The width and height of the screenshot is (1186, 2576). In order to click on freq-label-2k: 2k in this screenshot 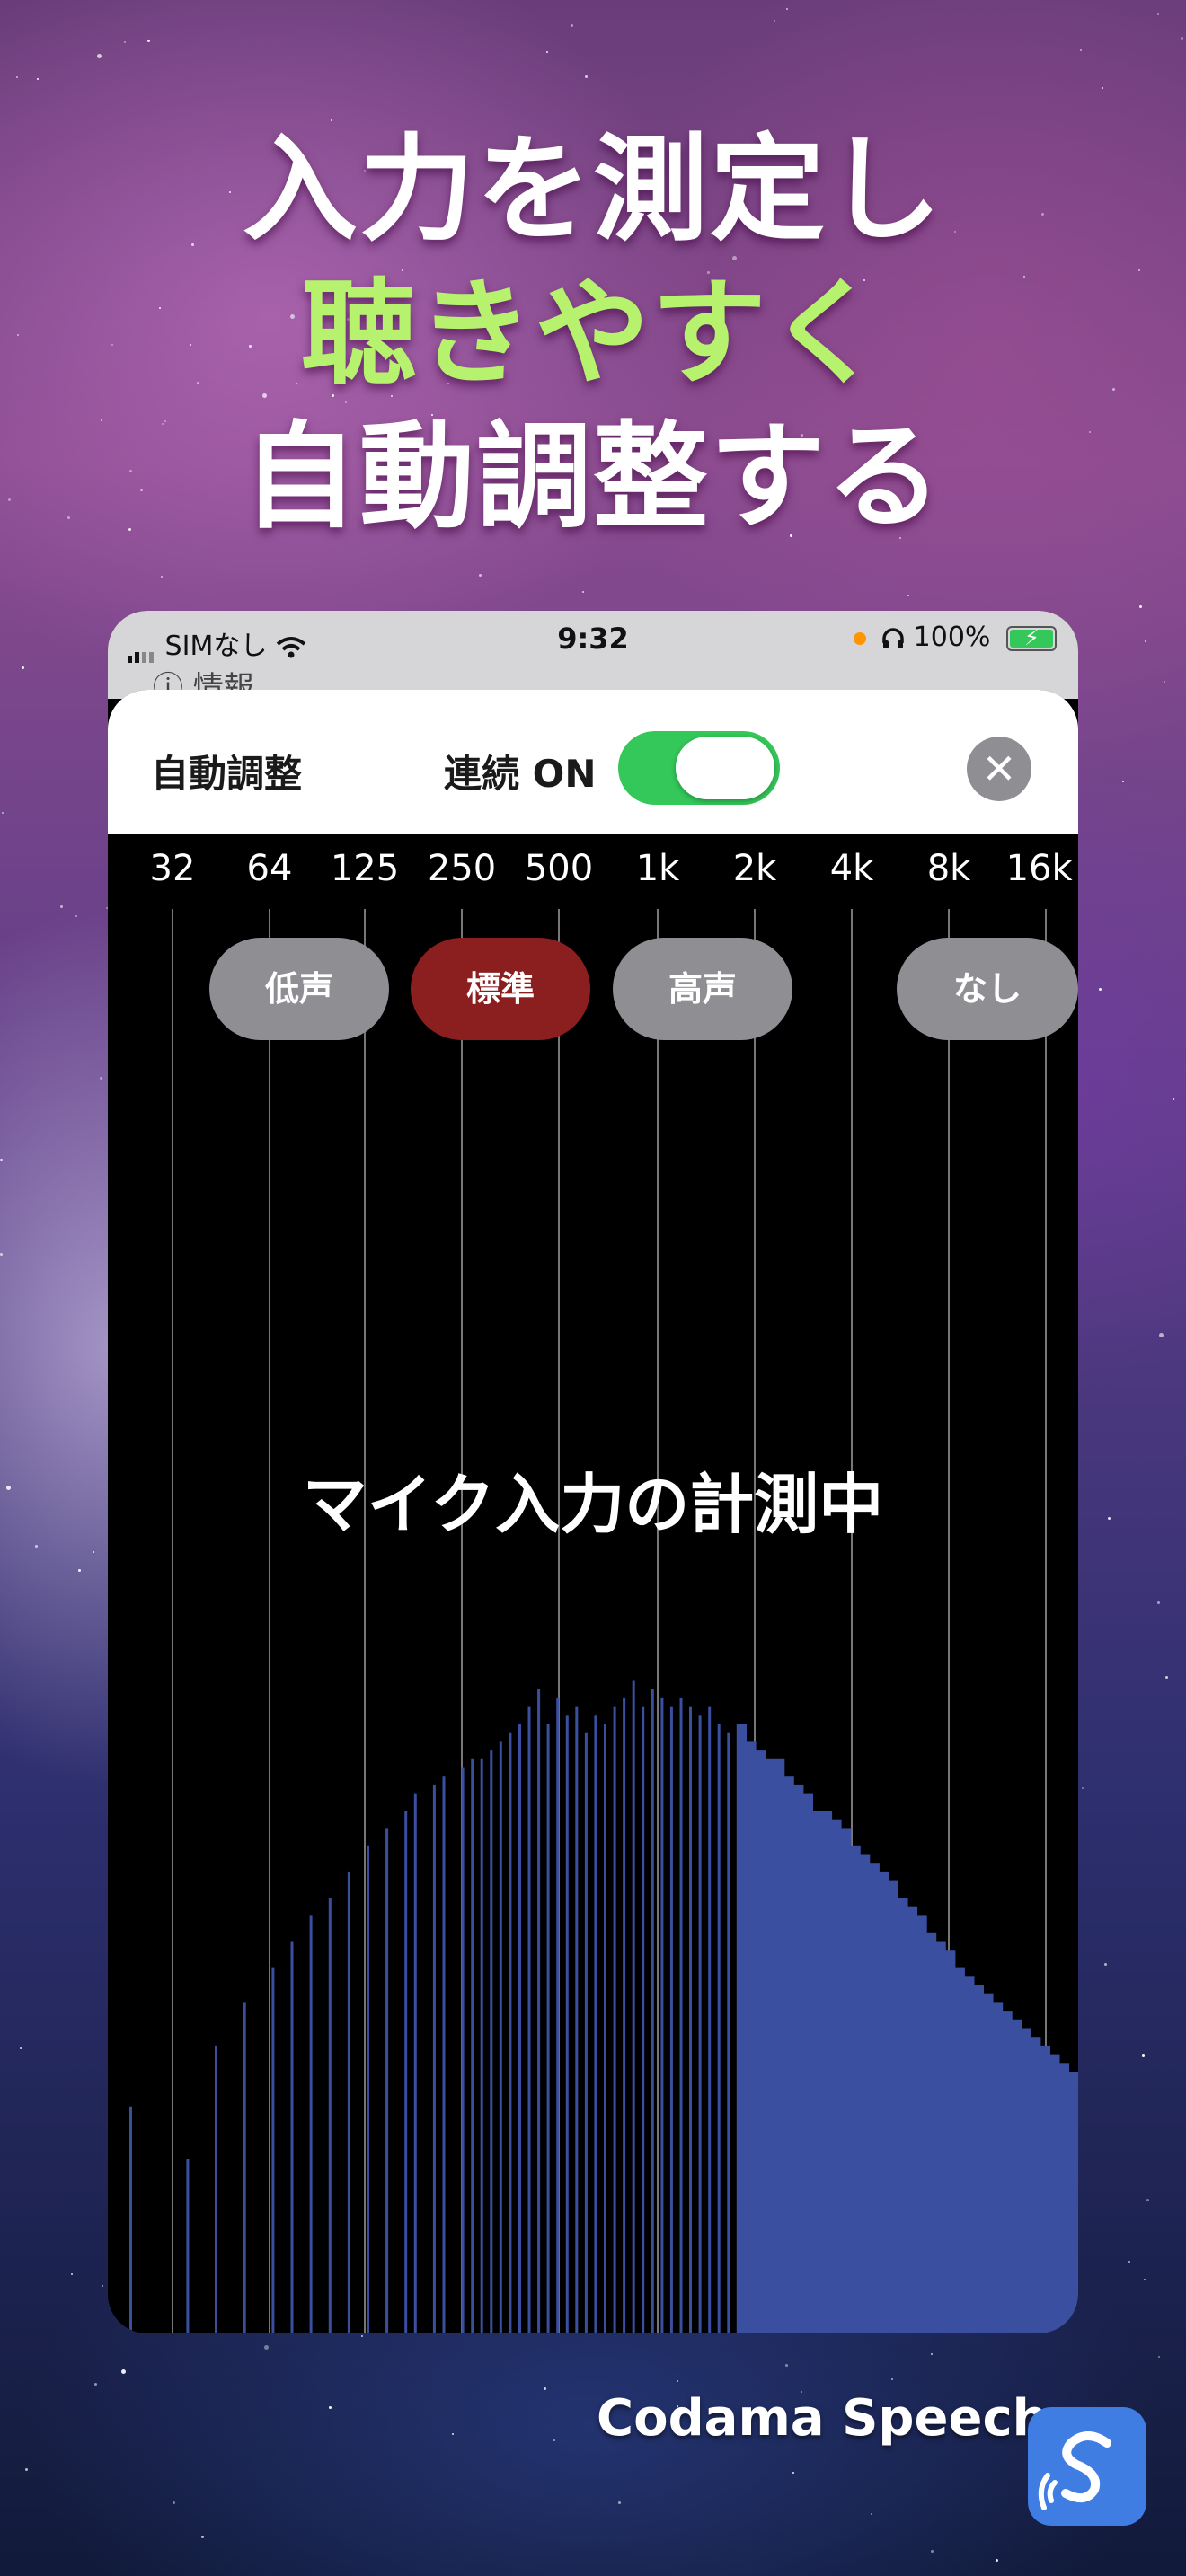, I will do `click(754, 868)`.